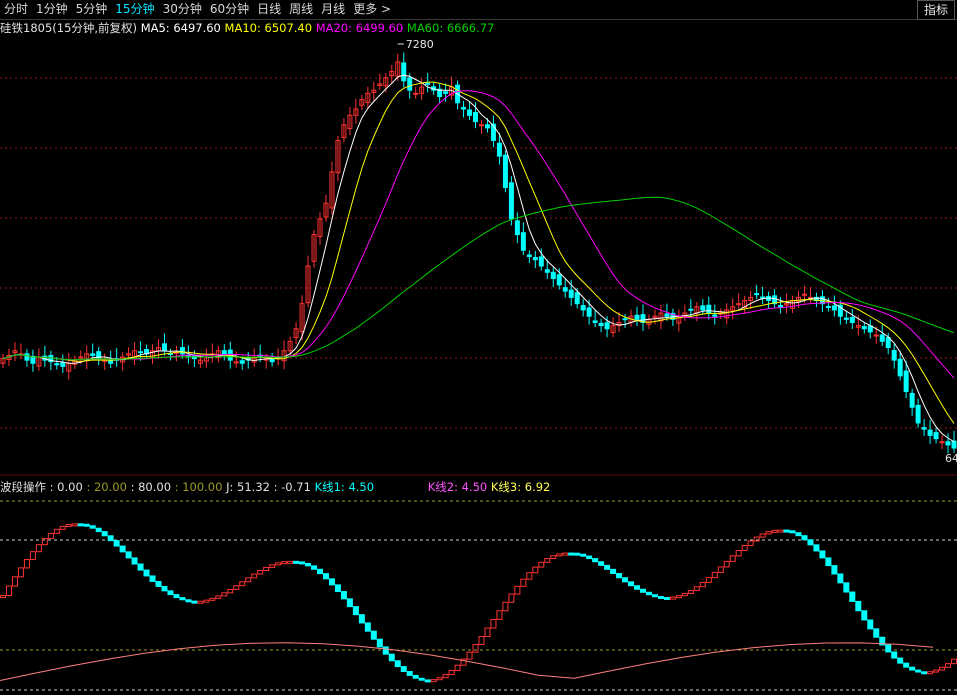 The width and height of the screenshot is (957, 695). I want to click on tab-timeshare: 分时, so click(16, 9).